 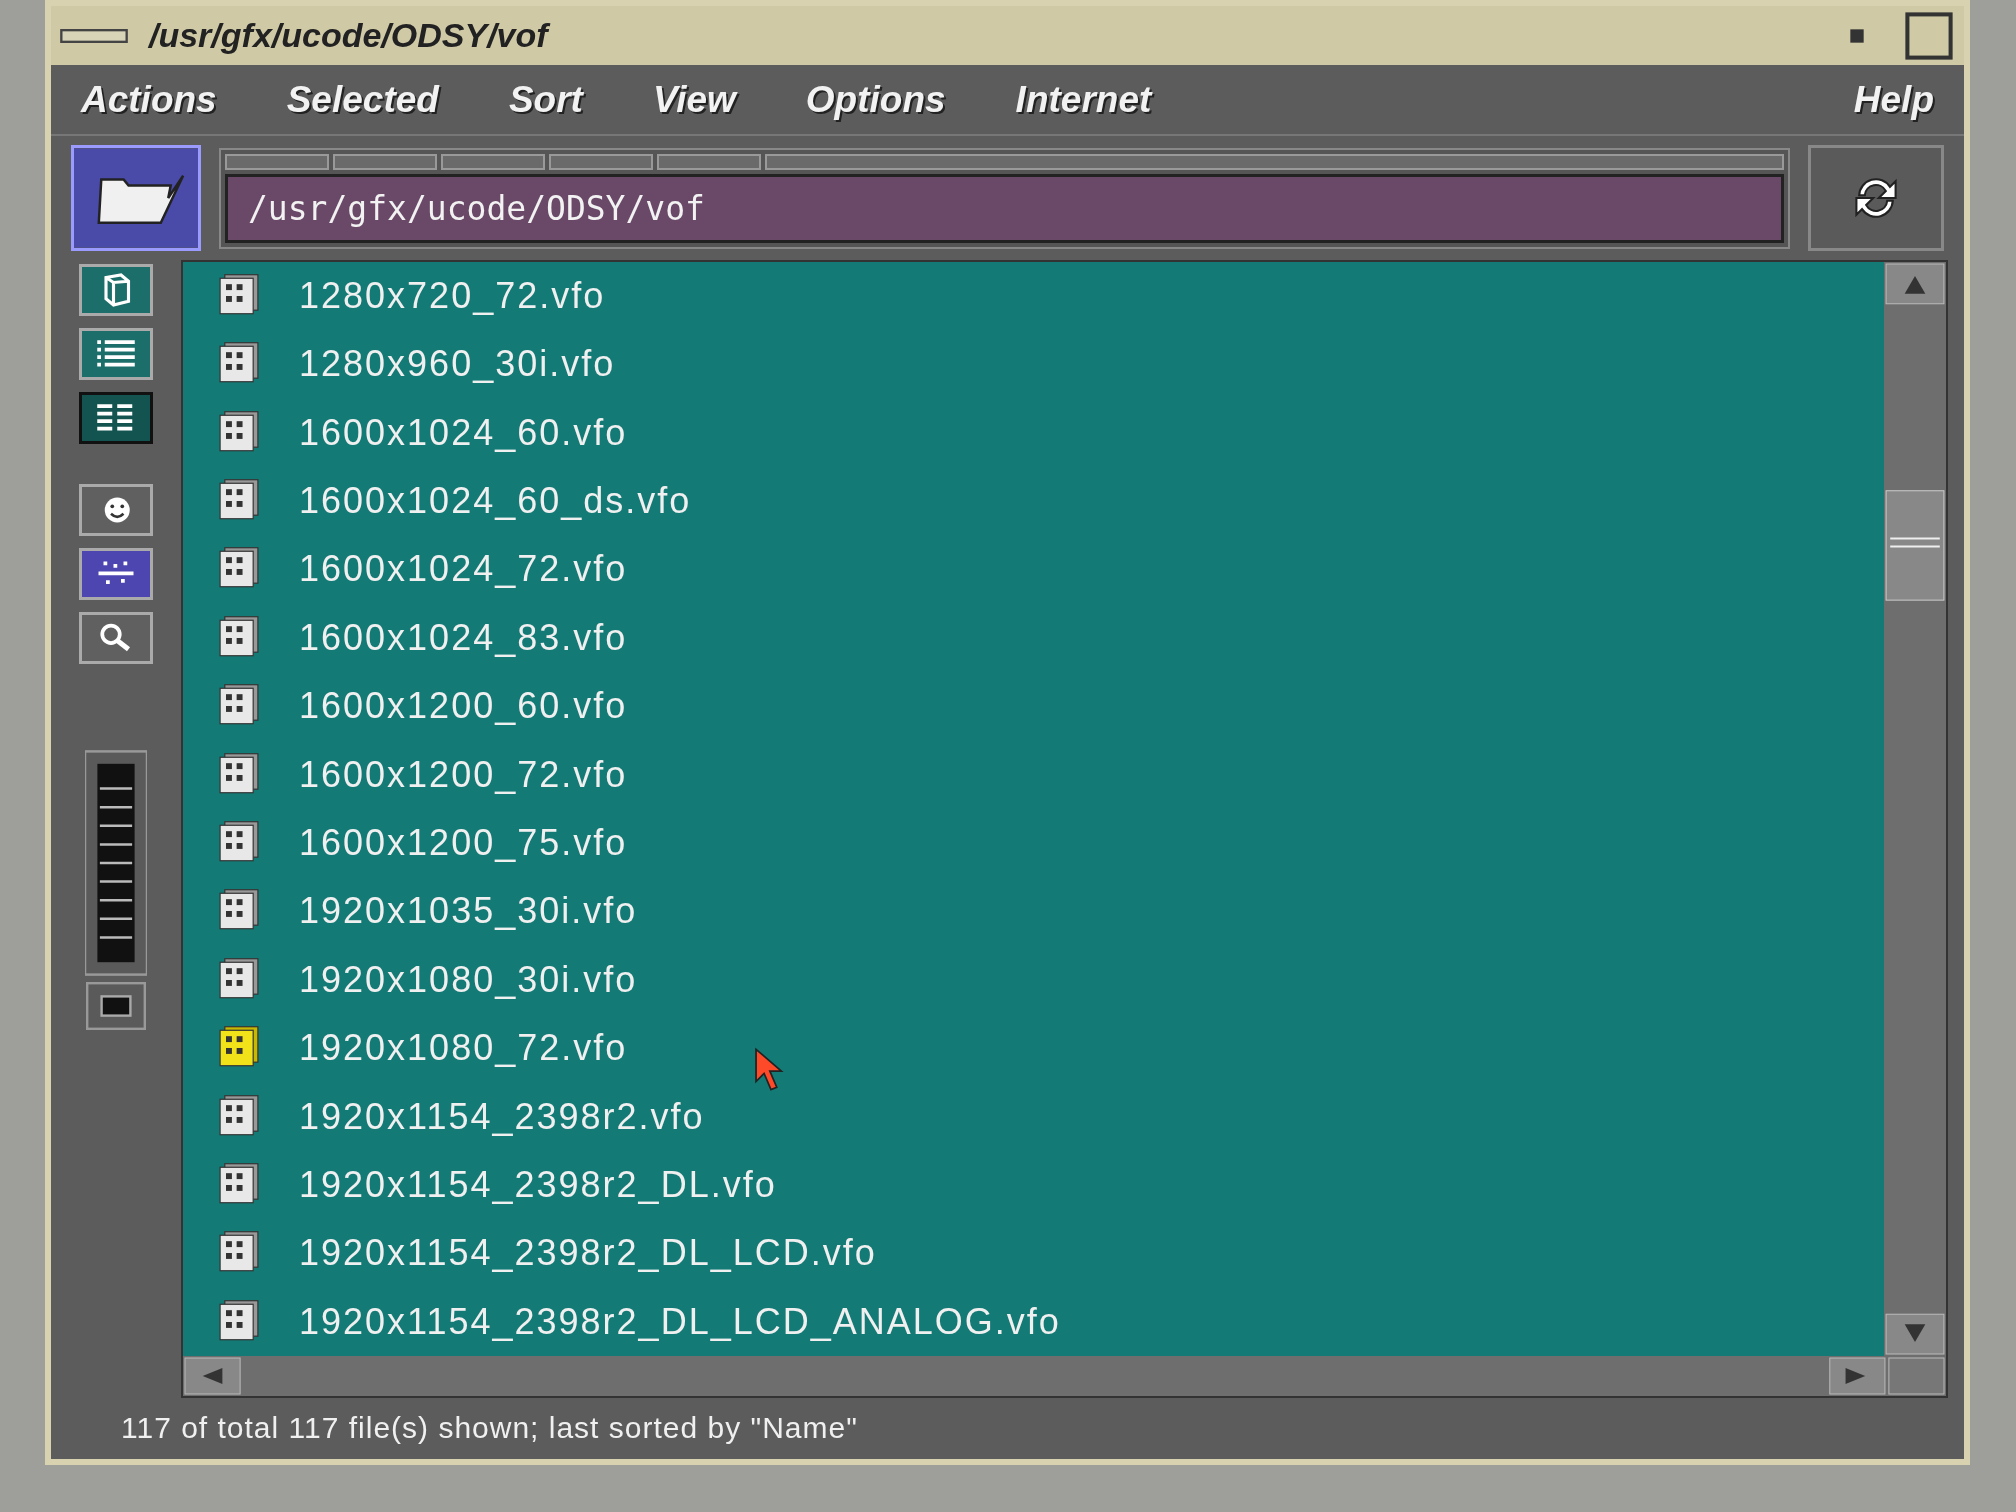 What do you see at coordinates (463, 774) in the screenshot?
I see `file-name: 1600x1200_72.vfo` at bounding box center [463, 774].